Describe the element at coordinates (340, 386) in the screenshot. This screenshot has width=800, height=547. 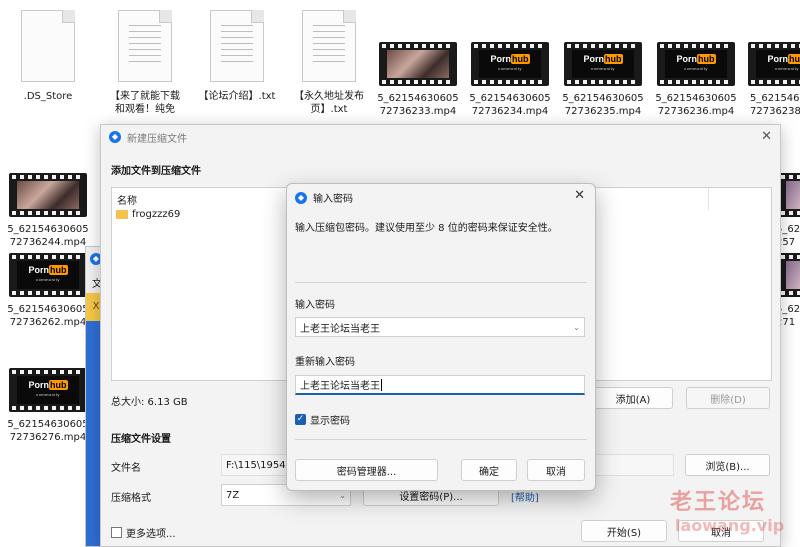
I see `reenter-password-value: 上老王论坛当老王` at that location.